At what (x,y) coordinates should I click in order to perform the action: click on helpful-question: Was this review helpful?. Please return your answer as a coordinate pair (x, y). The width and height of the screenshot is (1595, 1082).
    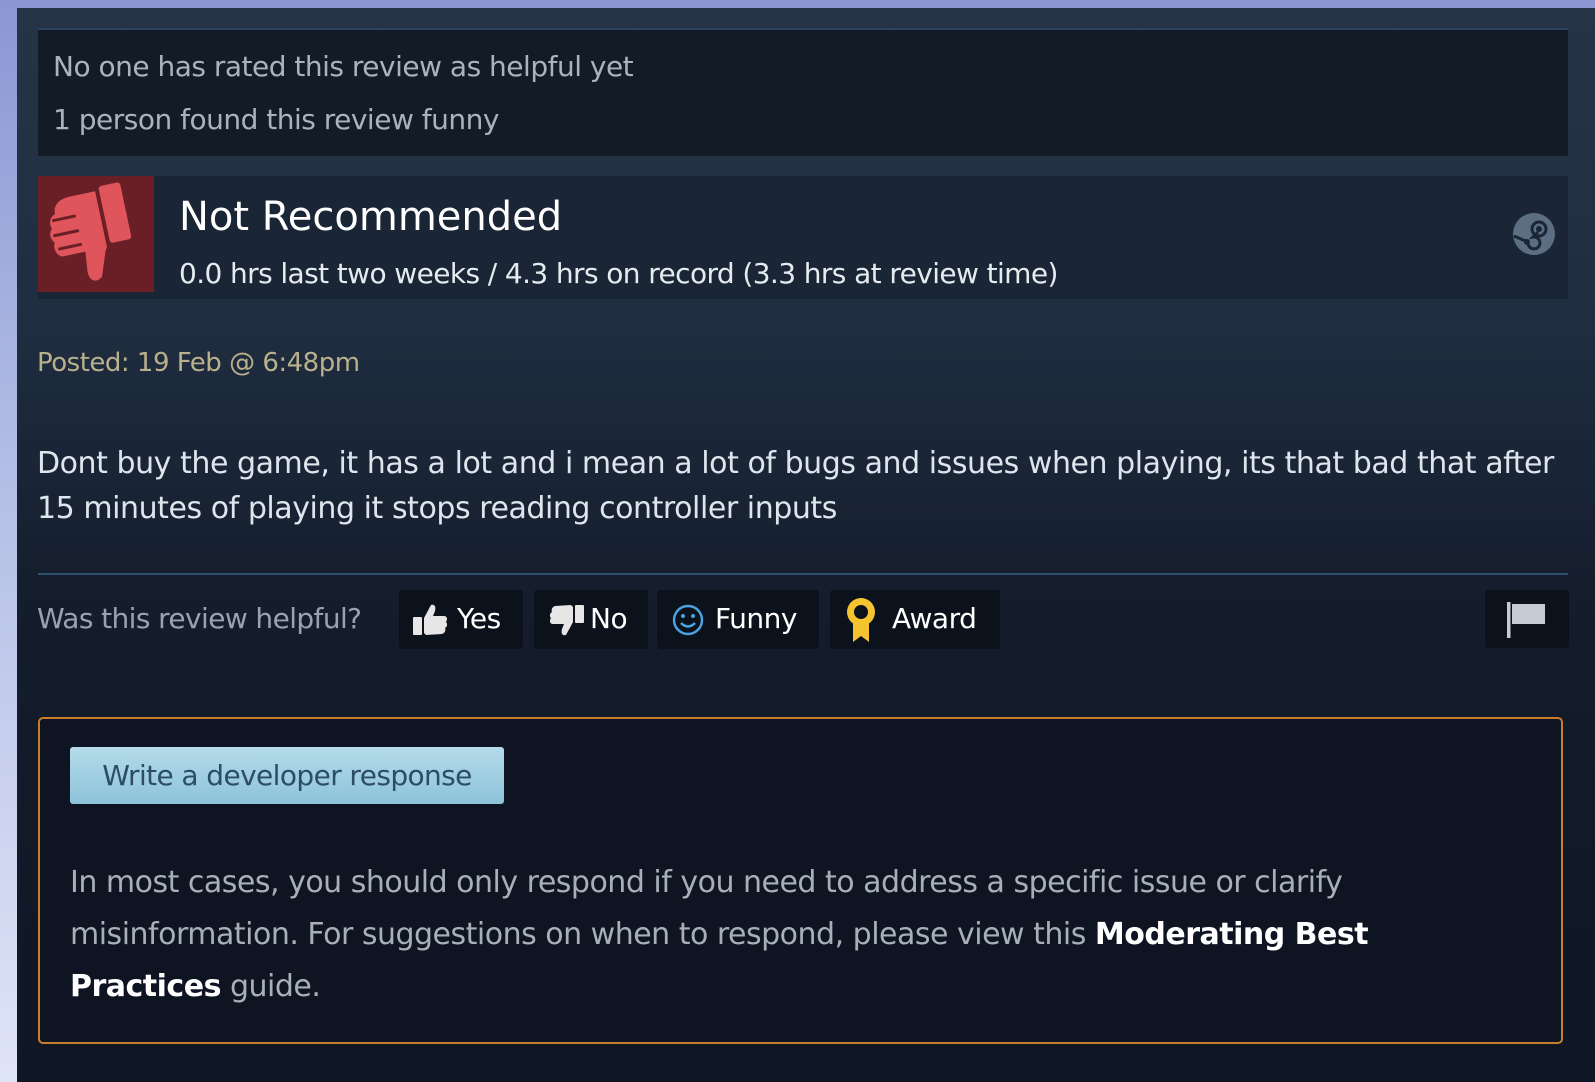
    Looking at the image, I should click on (199, 618).